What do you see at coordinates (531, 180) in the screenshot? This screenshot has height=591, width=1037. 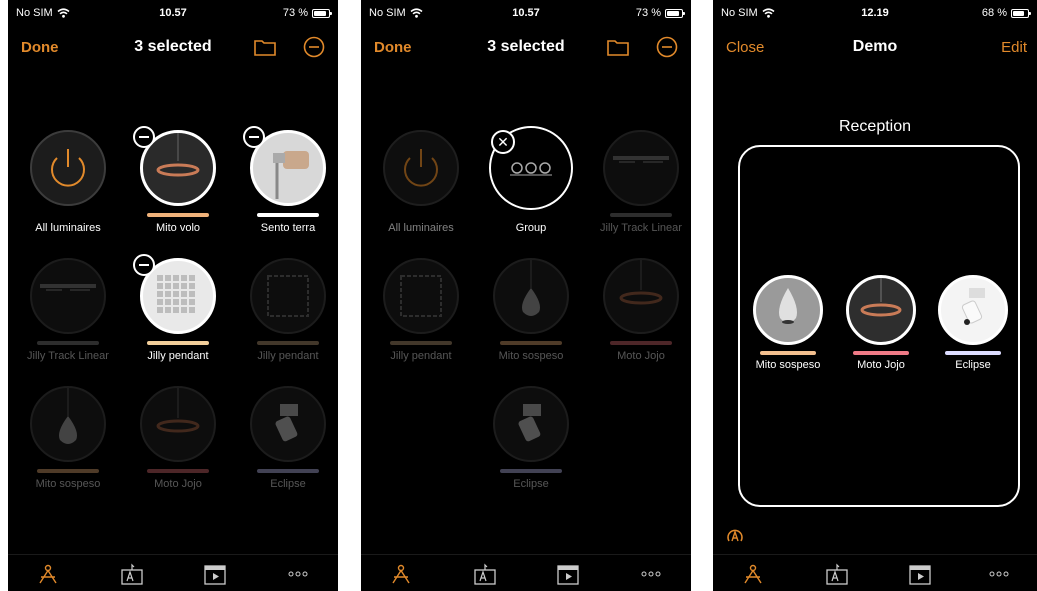 I see `tile-group: ✕ Group` at bounding box center [531, 180].